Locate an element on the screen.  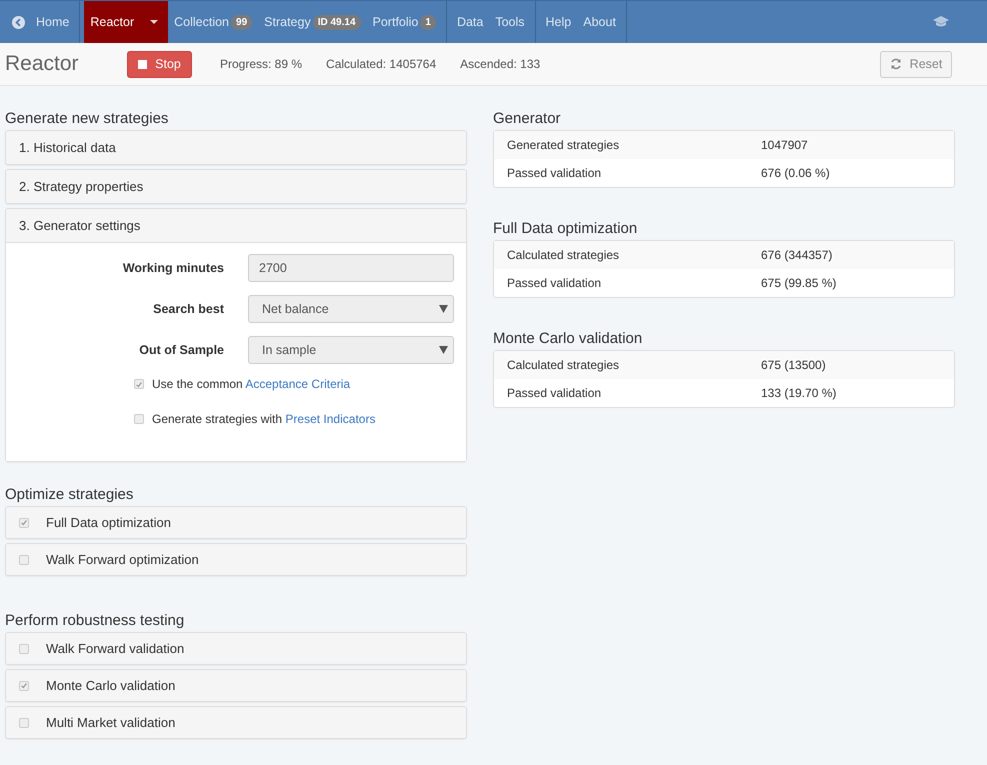
table-cell: 1047907 is located at coordinates (784, 145).